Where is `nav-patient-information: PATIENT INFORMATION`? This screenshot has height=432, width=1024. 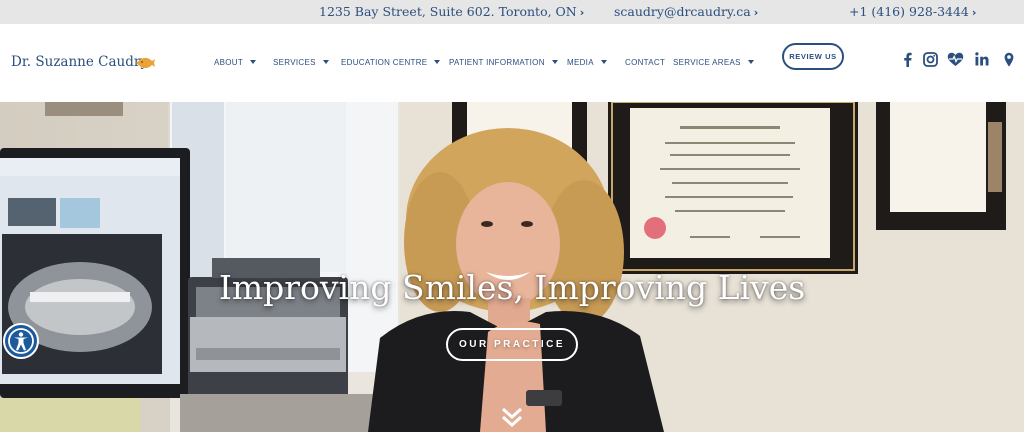
nav-patient-information: PATIENT INFORMATION is located at coordinates (503, 62).